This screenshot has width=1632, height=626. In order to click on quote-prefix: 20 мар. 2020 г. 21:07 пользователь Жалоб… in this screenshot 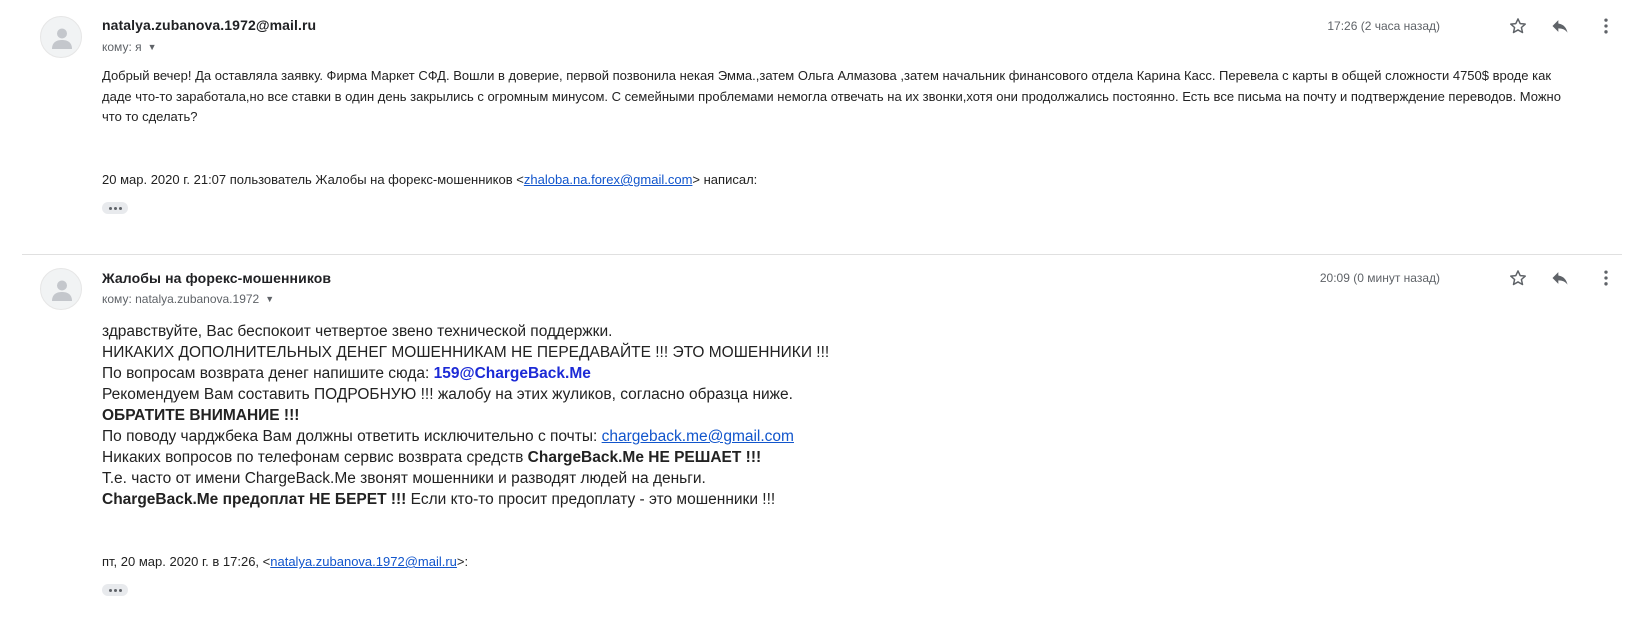, I will do `click(313, 179)`.